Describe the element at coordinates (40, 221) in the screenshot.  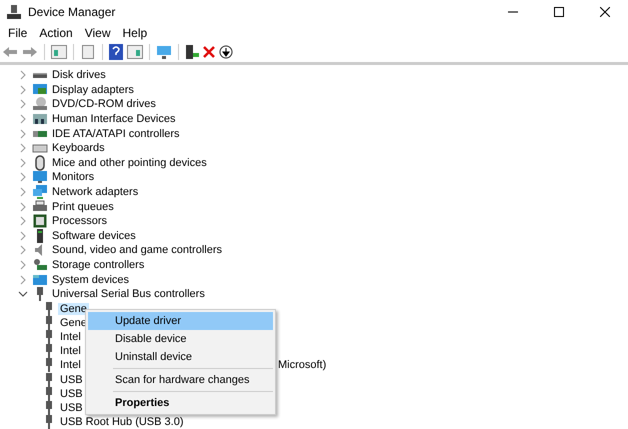
I see `chip-icon` at that location.